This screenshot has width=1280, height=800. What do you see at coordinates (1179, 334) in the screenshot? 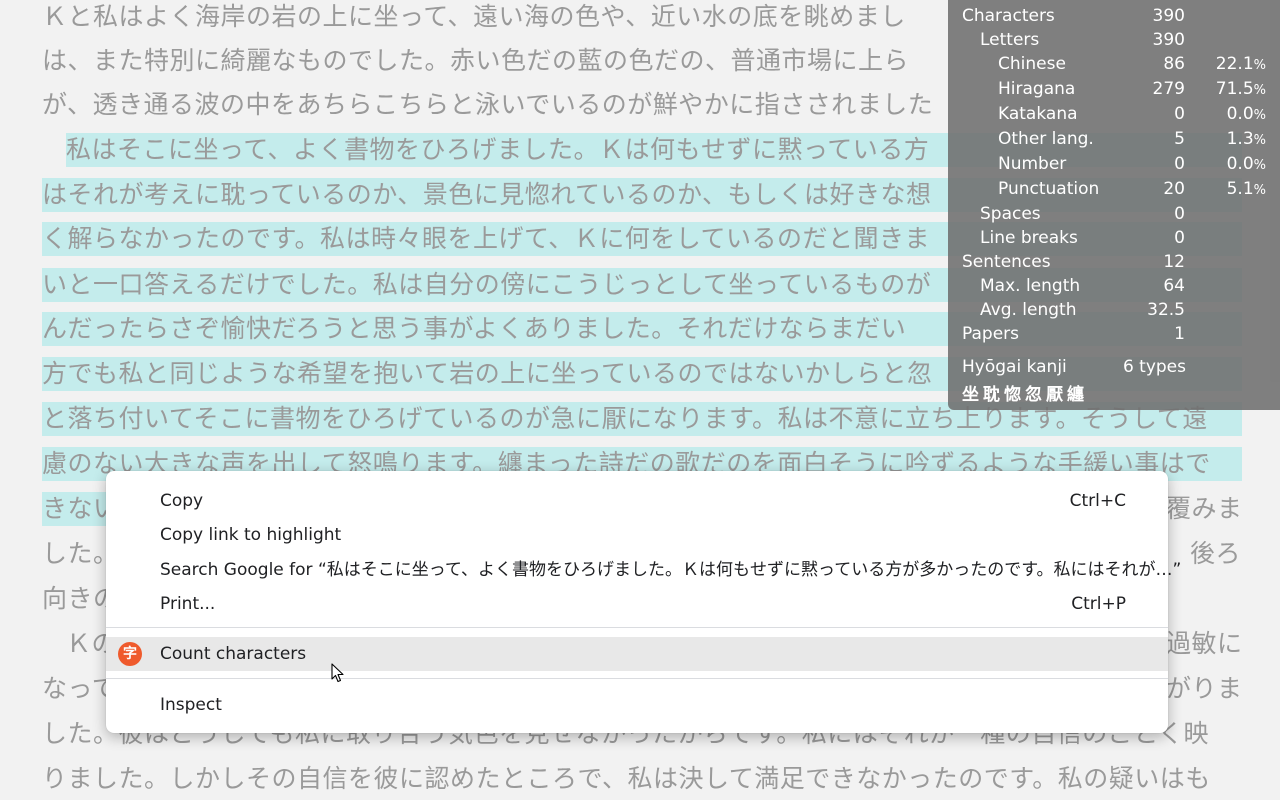
I see `stat-value: 1` at bounding box center [1179, 334].